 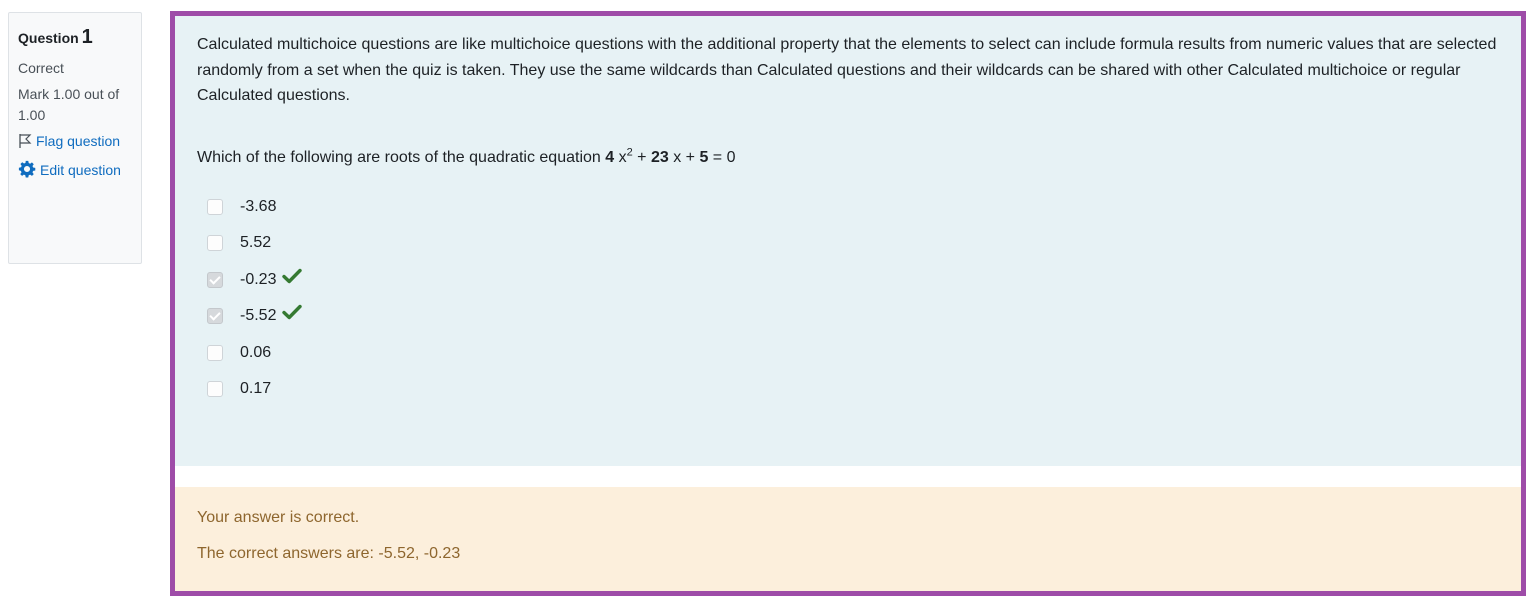 I want to click on question-word: Question, so click(x=48, y=38).